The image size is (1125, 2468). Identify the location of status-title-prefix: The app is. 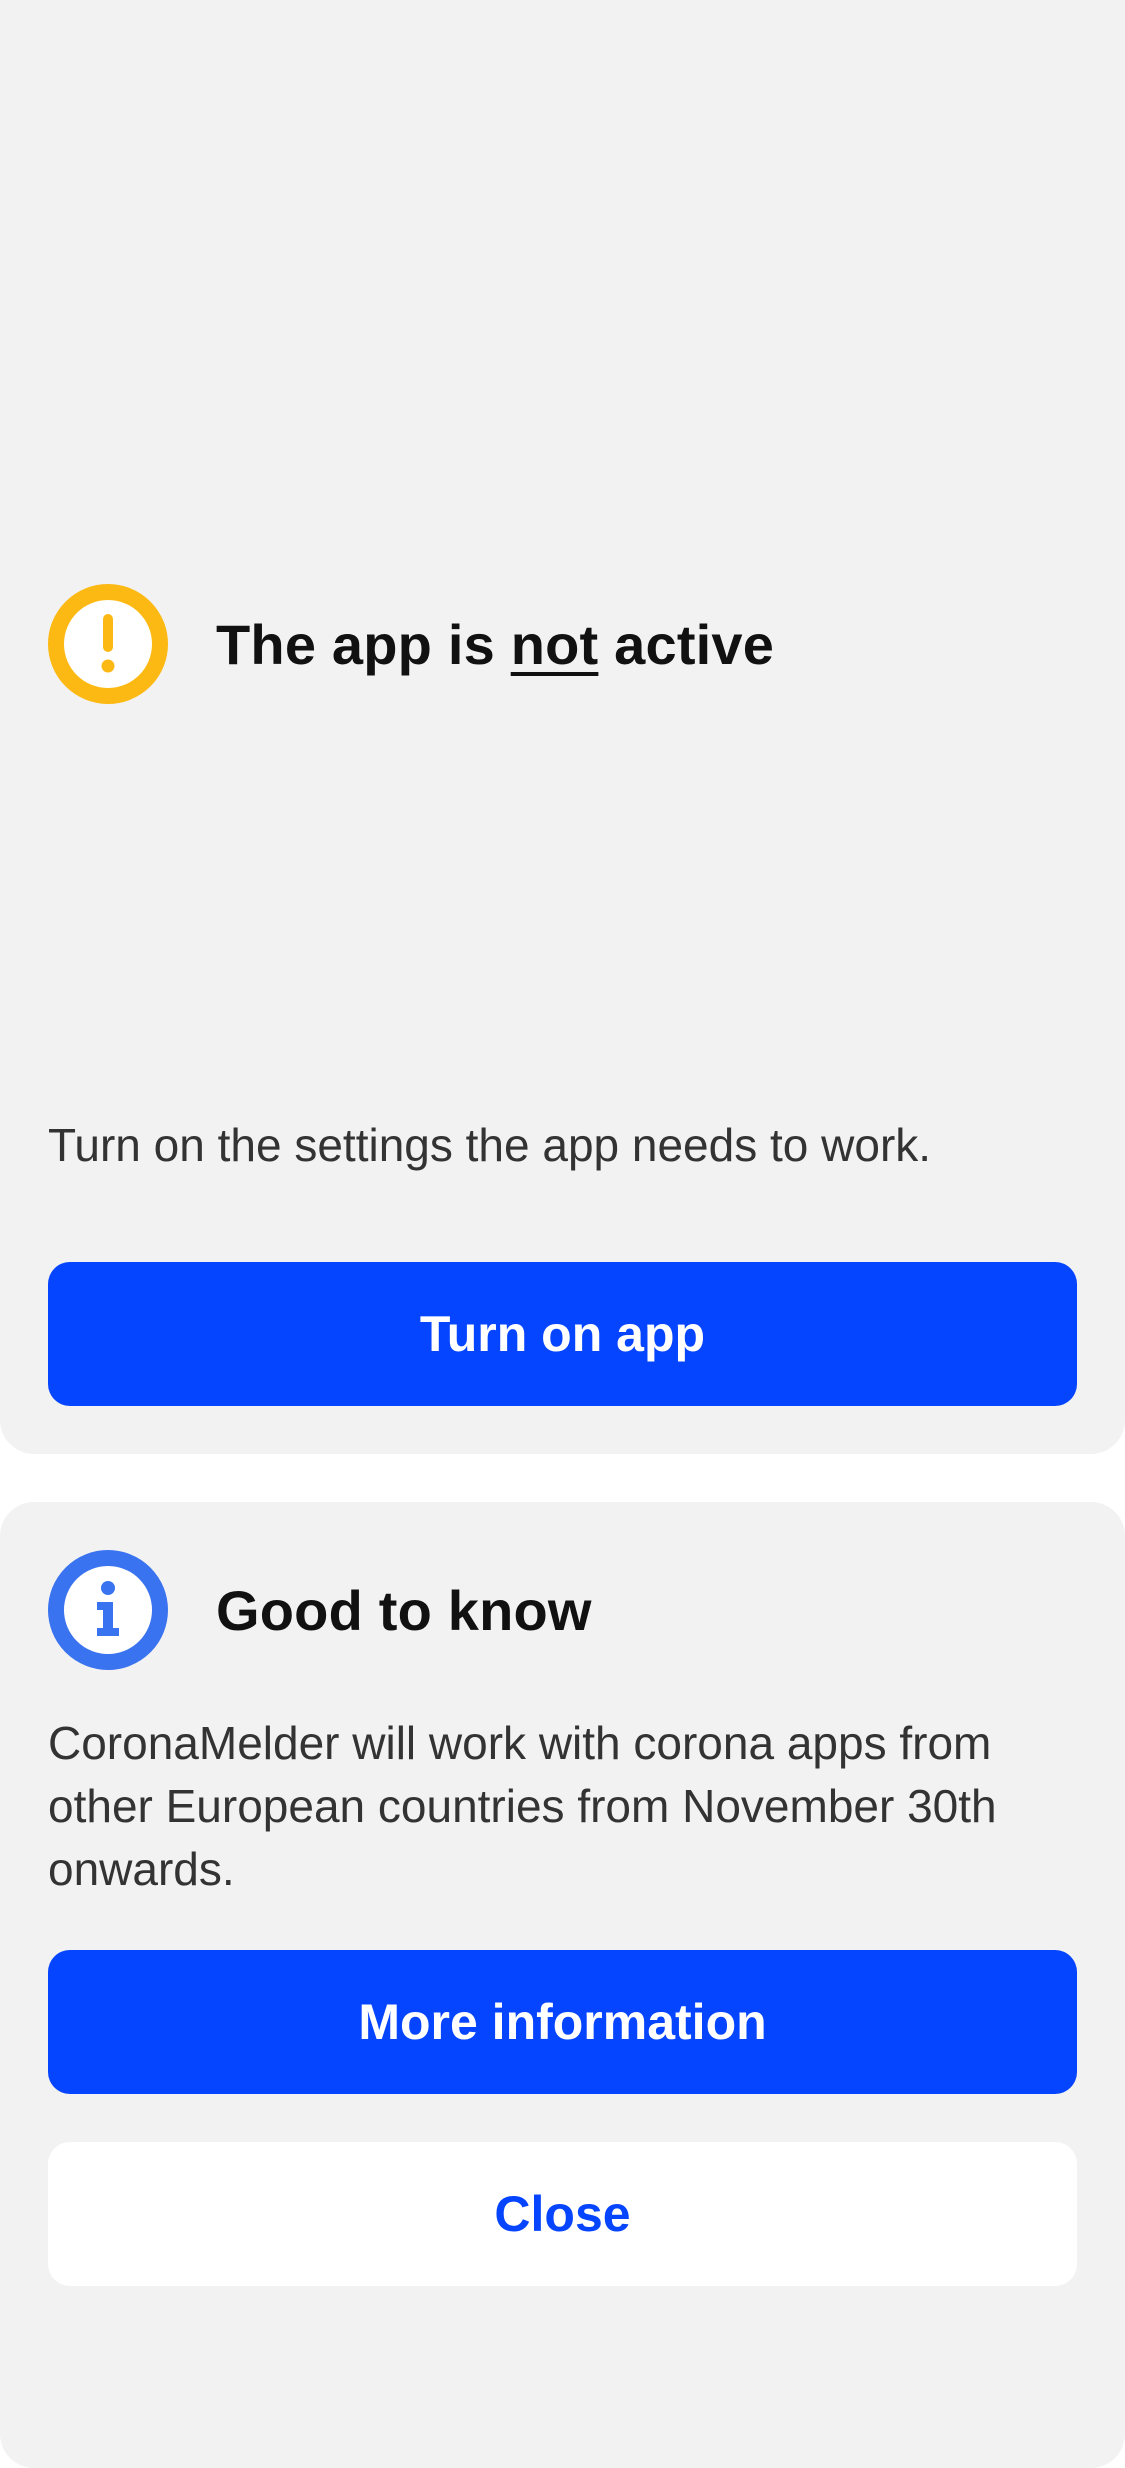
(363, 644).